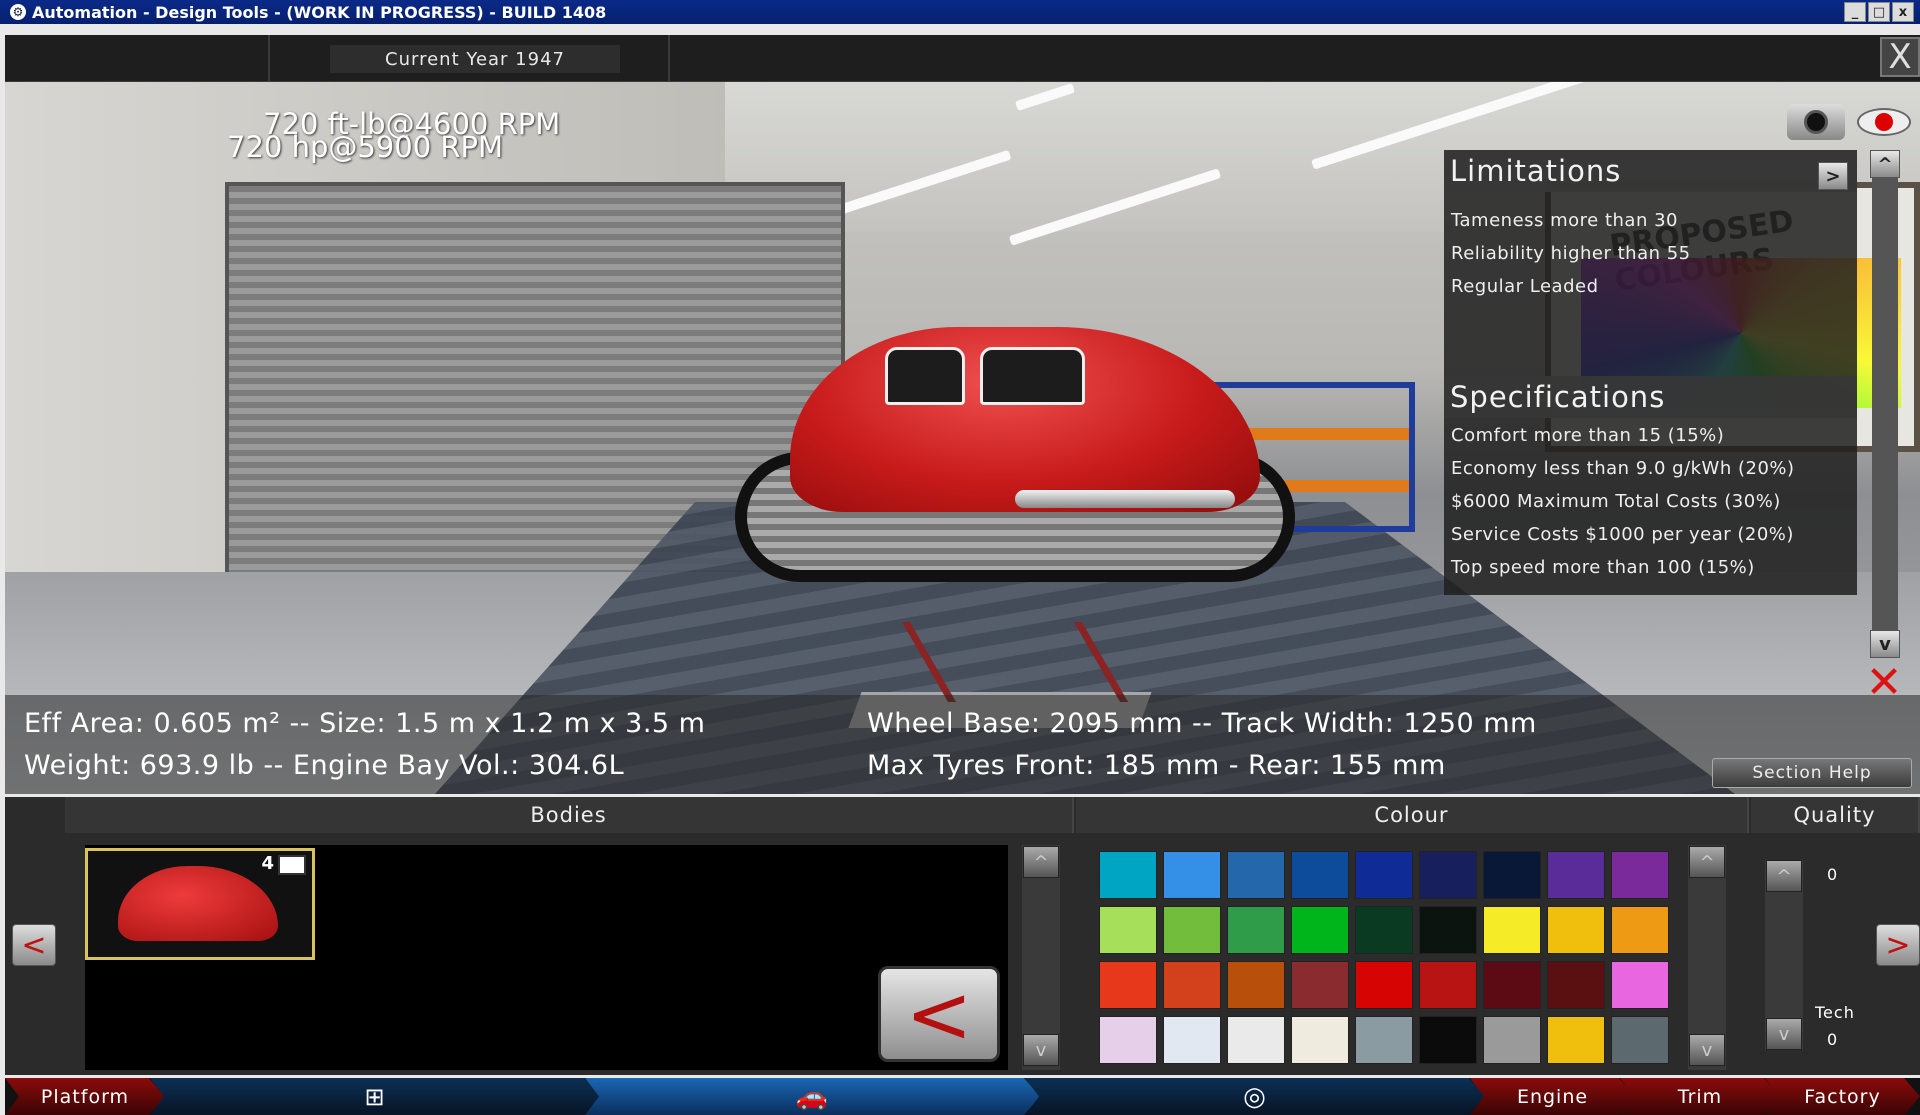  I want to click on wheel-icon: ◎, so click(1255, 1096).